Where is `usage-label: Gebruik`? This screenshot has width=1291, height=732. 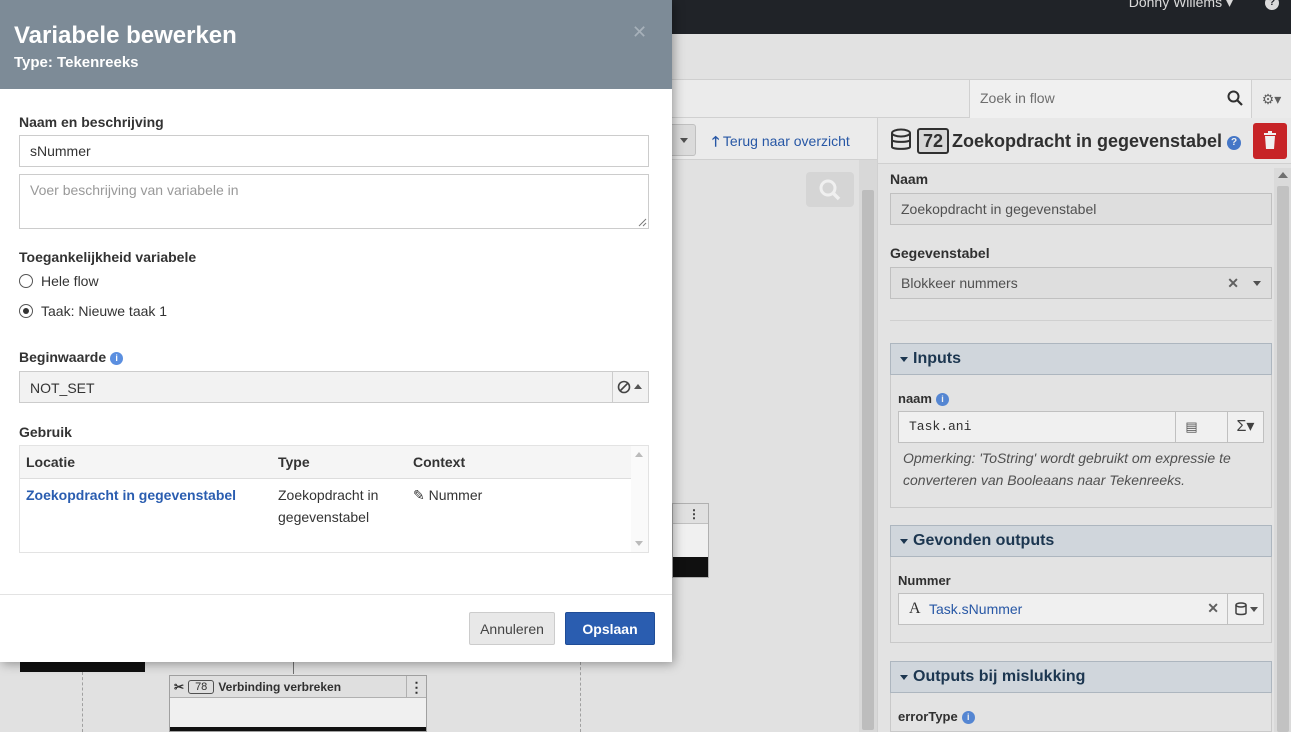
usage-label: Gebruik is located at coordinates (45, 432).